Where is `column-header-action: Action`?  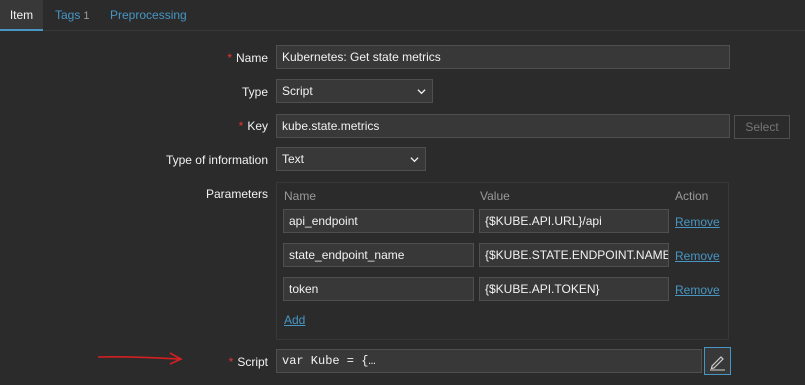 column-header-action: Action is located at coordinates (692, 196).